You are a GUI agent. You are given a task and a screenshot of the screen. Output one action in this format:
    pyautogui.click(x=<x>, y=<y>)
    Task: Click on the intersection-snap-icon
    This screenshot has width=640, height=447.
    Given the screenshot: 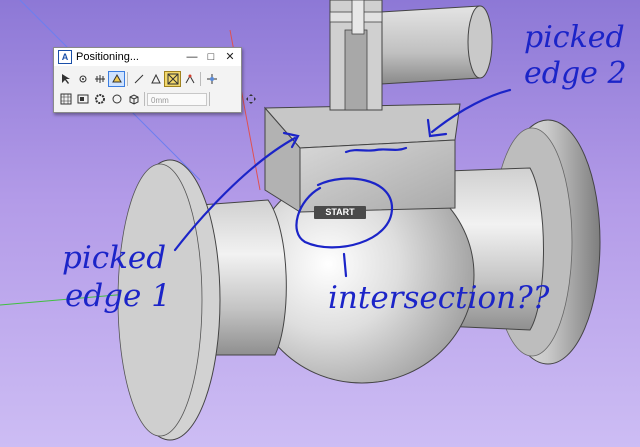 What is the action you would take?
    pyautogui.click(x=172, y=79)
    